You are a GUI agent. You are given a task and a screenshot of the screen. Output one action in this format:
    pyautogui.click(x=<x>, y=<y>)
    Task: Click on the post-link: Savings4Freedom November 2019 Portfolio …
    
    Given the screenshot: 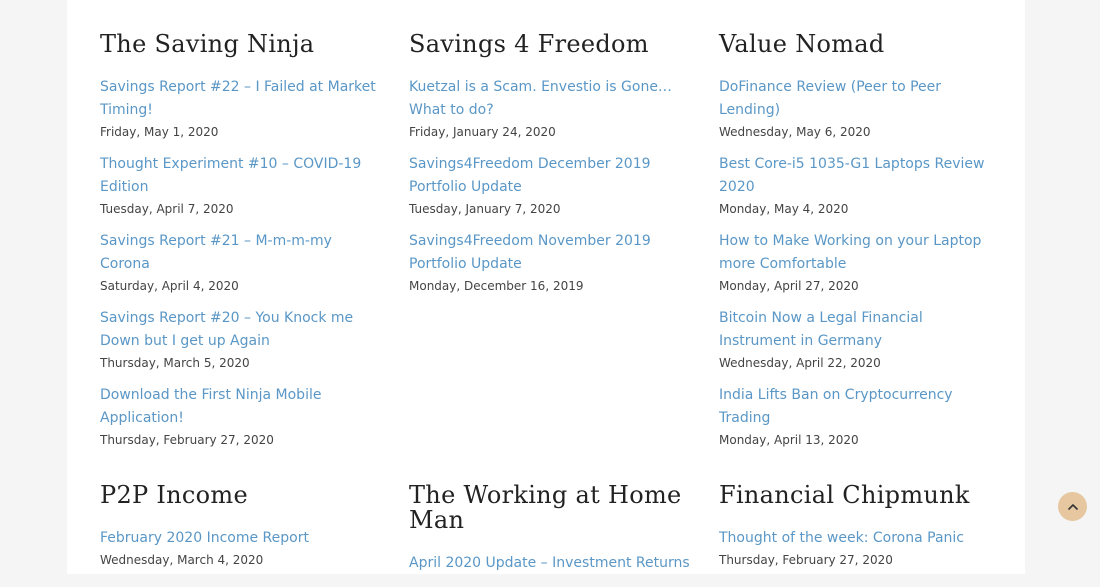 What is the action you would take?
    pyautogui.click(x=550, y=253)
    